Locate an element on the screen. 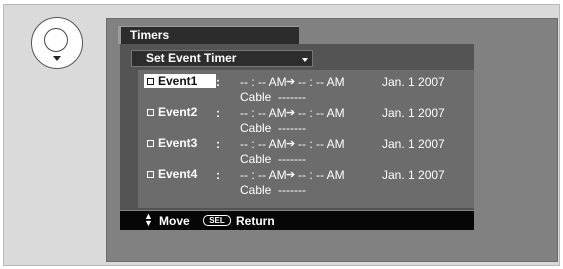 This screenshot has height=269, width=563. event-label-2: Event2 is located at coordinates (180, 112).